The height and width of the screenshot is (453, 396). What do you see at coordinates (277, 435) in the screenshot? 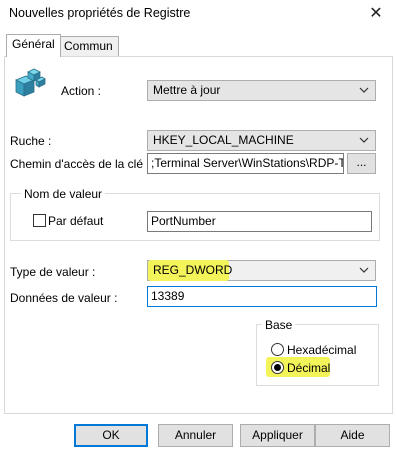
I see `apply-button: Appliquer` at bounding box center [277, 435].